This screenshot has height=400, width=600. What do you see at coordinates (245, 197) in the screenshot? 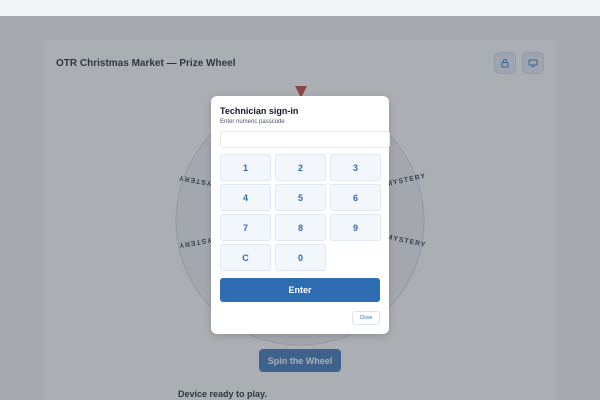
I see `keypad-key-4: 4` at bounding box center [245, 197].